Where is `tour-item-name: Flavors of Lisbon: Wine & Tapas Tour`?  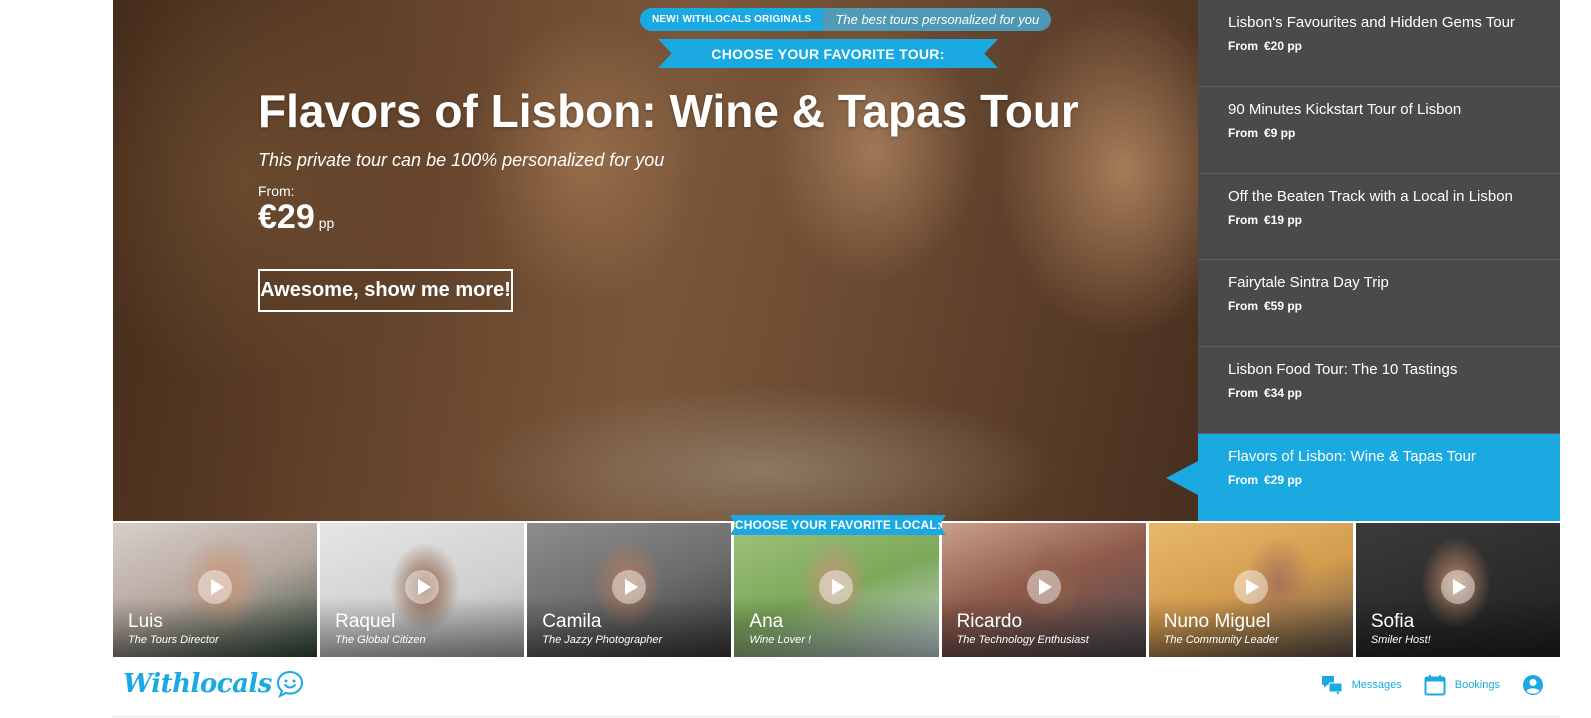
tour-item-name: Flavors of Lisbon: Wine & Tapas Tour is located at coordinates (1352, 456).